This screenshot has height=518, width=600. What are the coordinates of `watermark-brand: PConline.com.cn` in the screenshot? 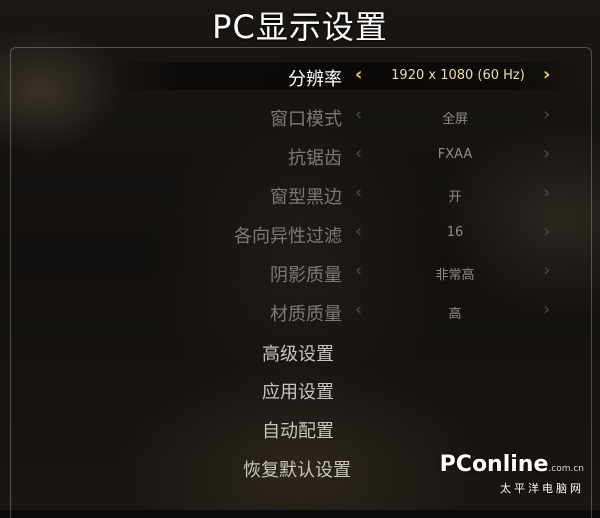 It's located at (512, 467).